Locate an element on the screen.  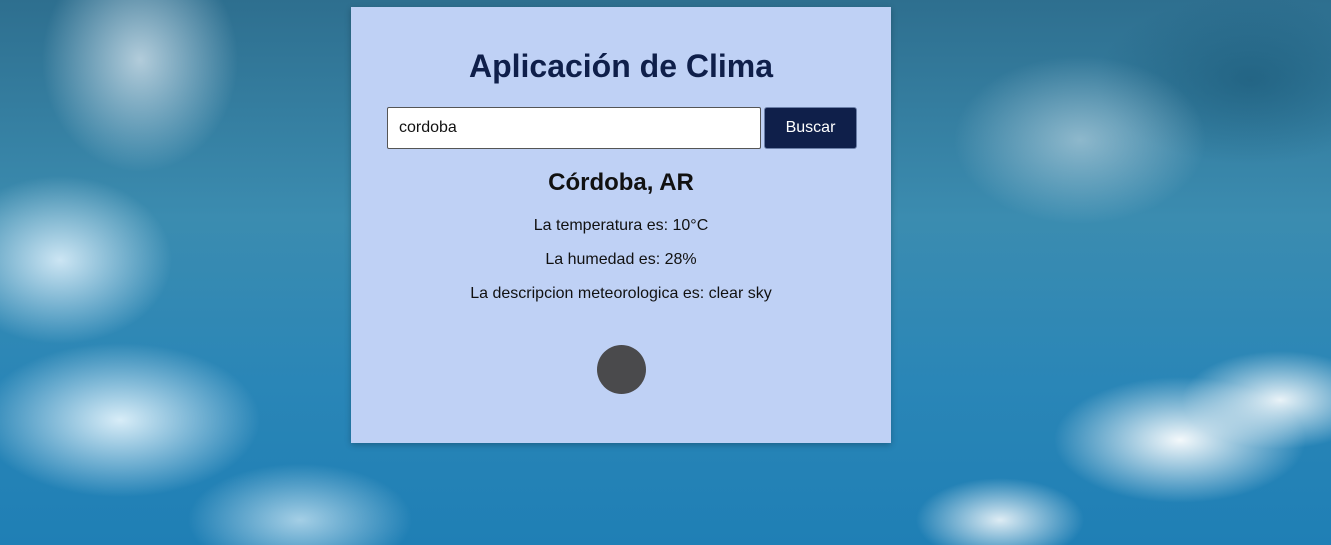
search-bar: Buscar is located at coordinates (622, 128).